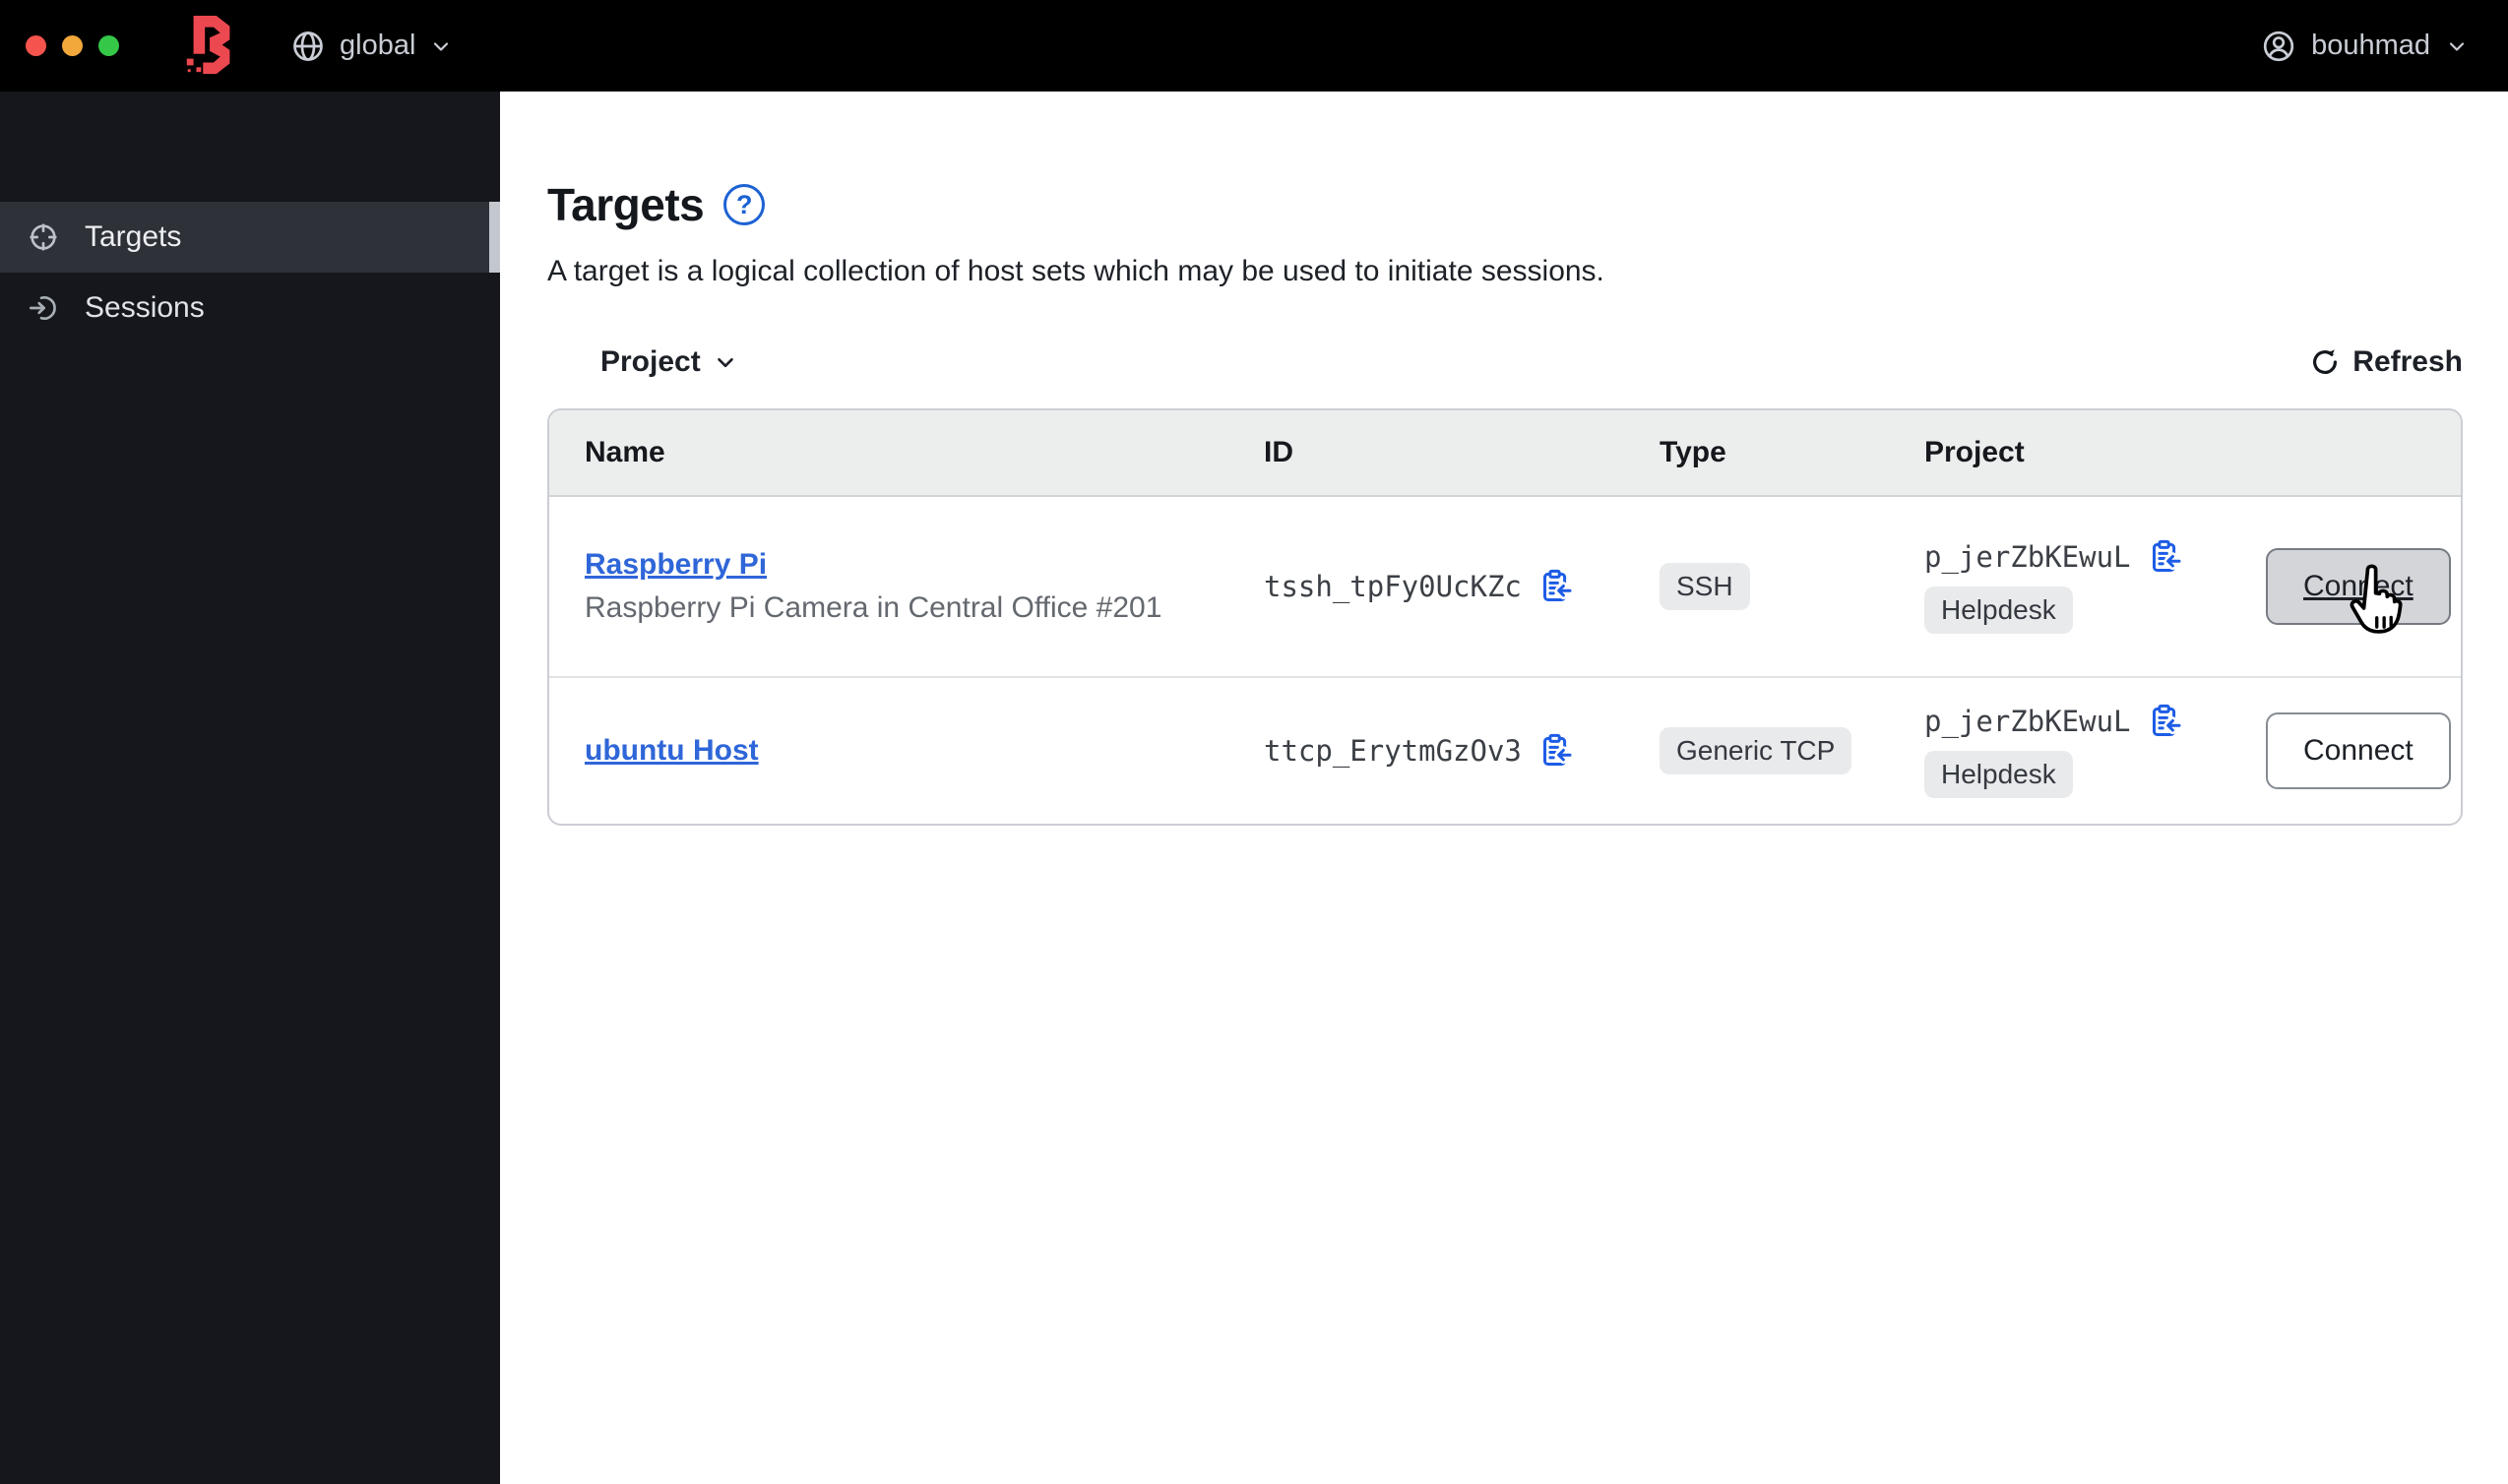 This screenshot has height=1484, width=2508. I want to click on target-name-link: Raspberry Pi, so click(676, 565).